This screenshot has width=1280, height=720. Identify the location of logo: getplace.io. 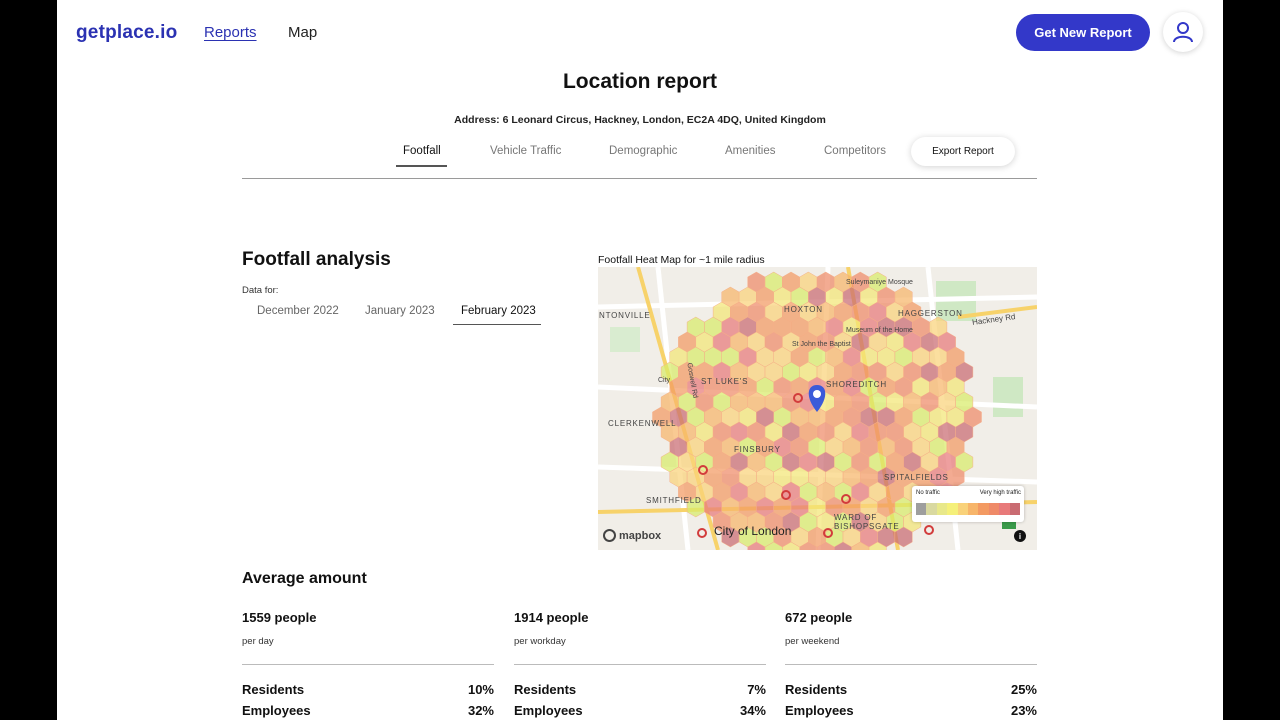
(126, 33).